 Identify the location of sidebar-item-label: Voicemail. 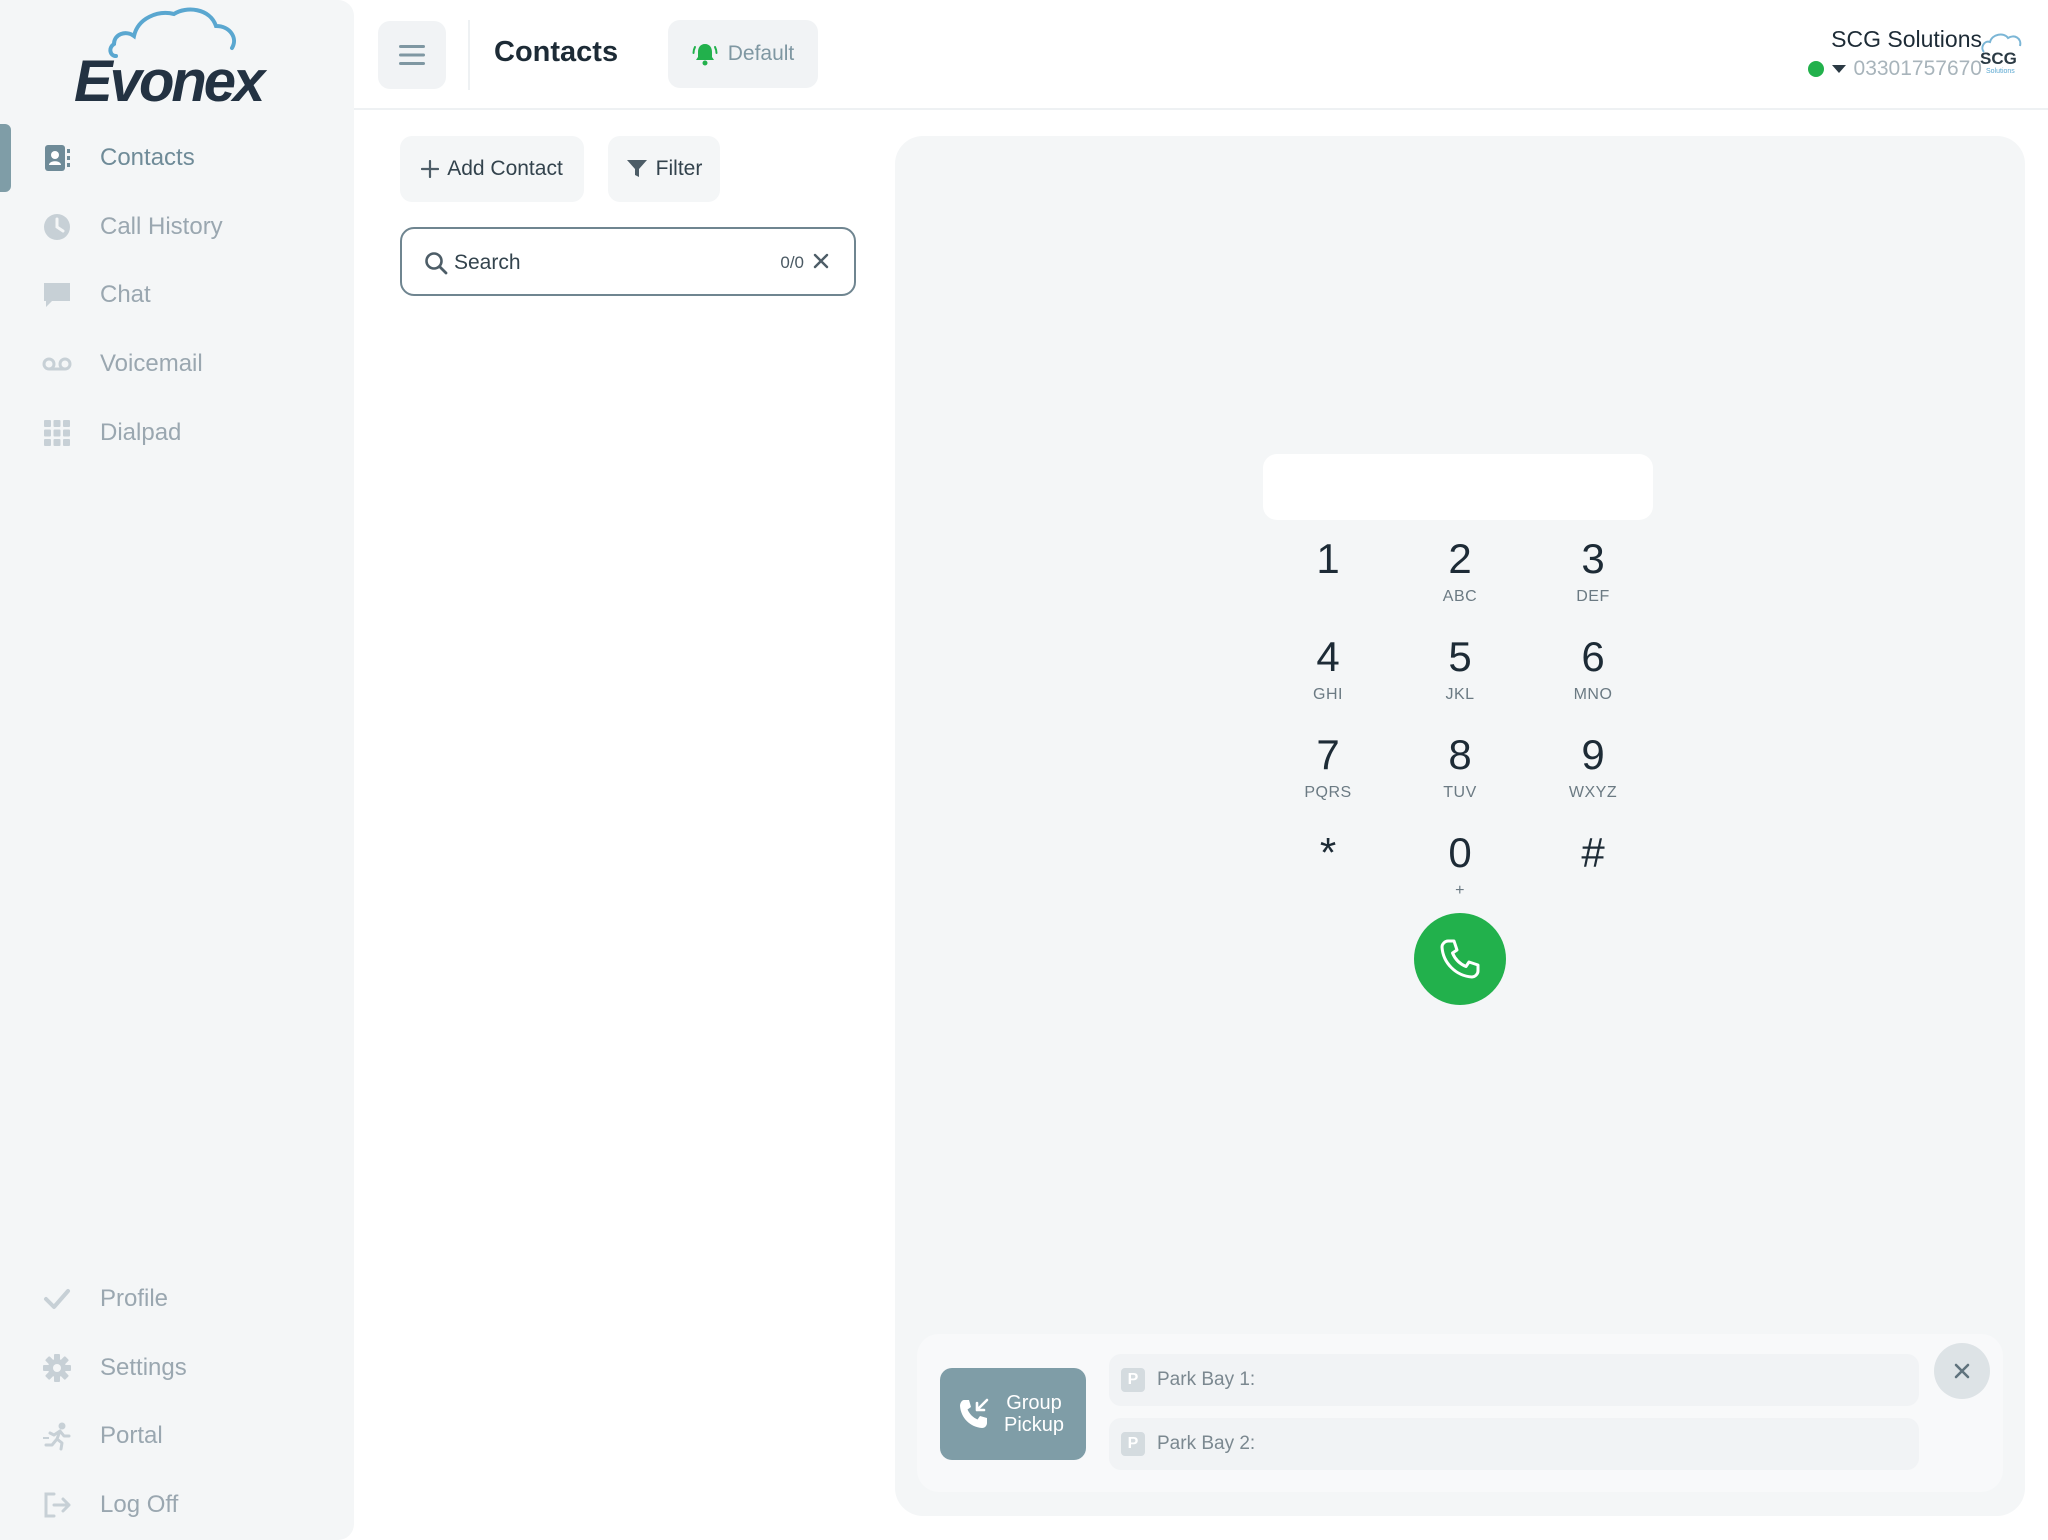
(151, 363).